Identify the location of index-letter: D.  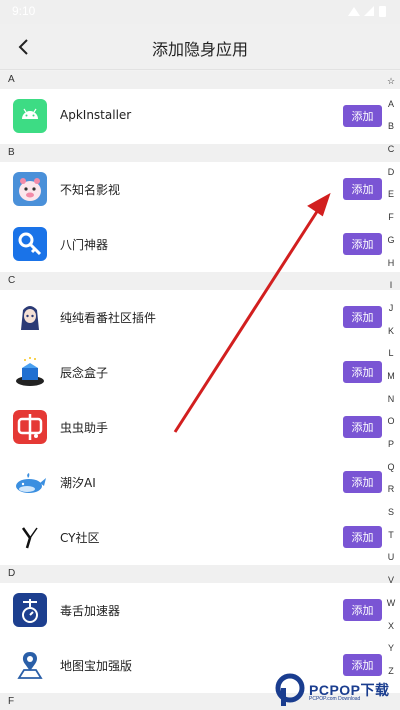
(391, 178).